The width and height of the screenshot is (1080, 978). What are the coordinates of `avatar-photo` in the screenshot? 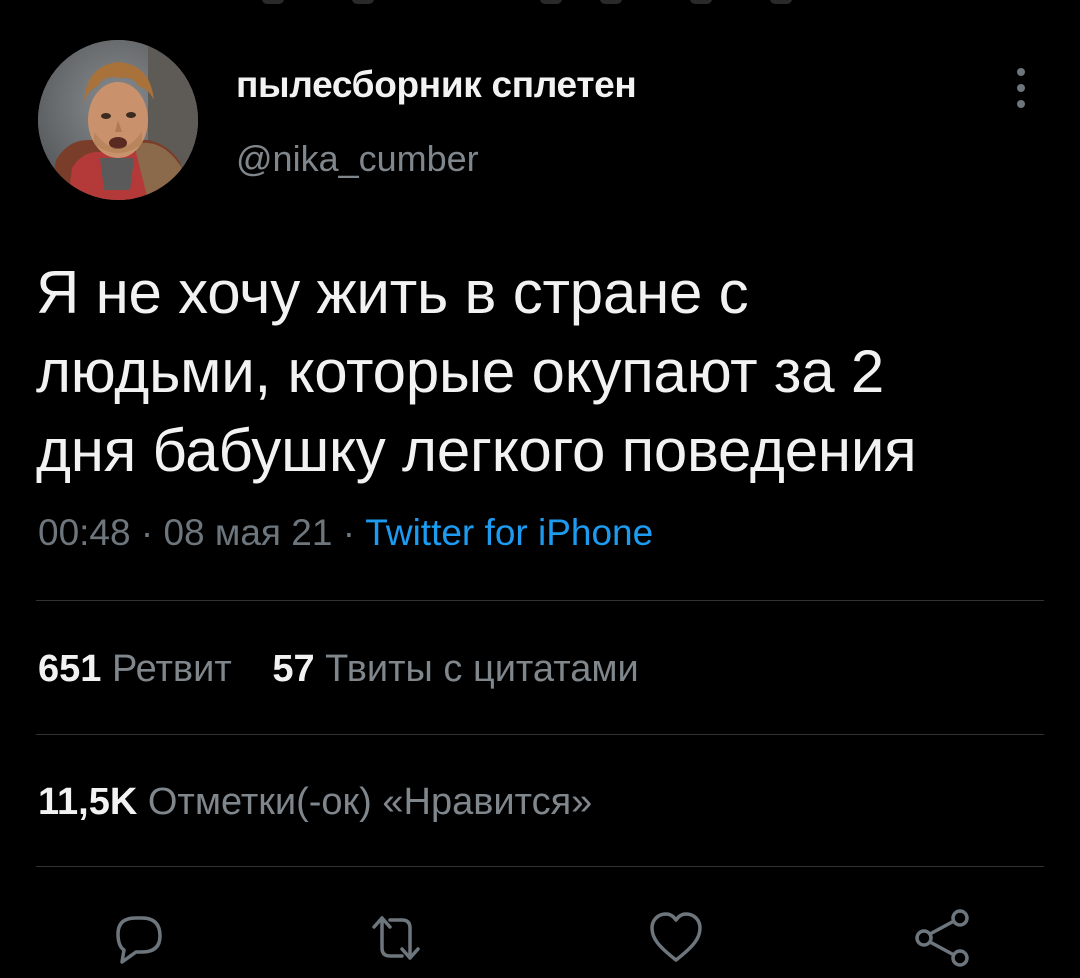 It's located at (118, 120).